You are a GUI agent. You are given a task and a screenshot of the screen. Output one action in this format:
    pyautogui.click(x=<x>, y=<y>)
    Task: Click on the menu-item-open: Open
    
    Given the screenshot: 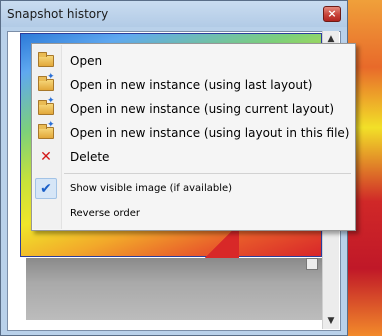 What is the action you would take?
    pyautogui.click(x=193, y=61)
    